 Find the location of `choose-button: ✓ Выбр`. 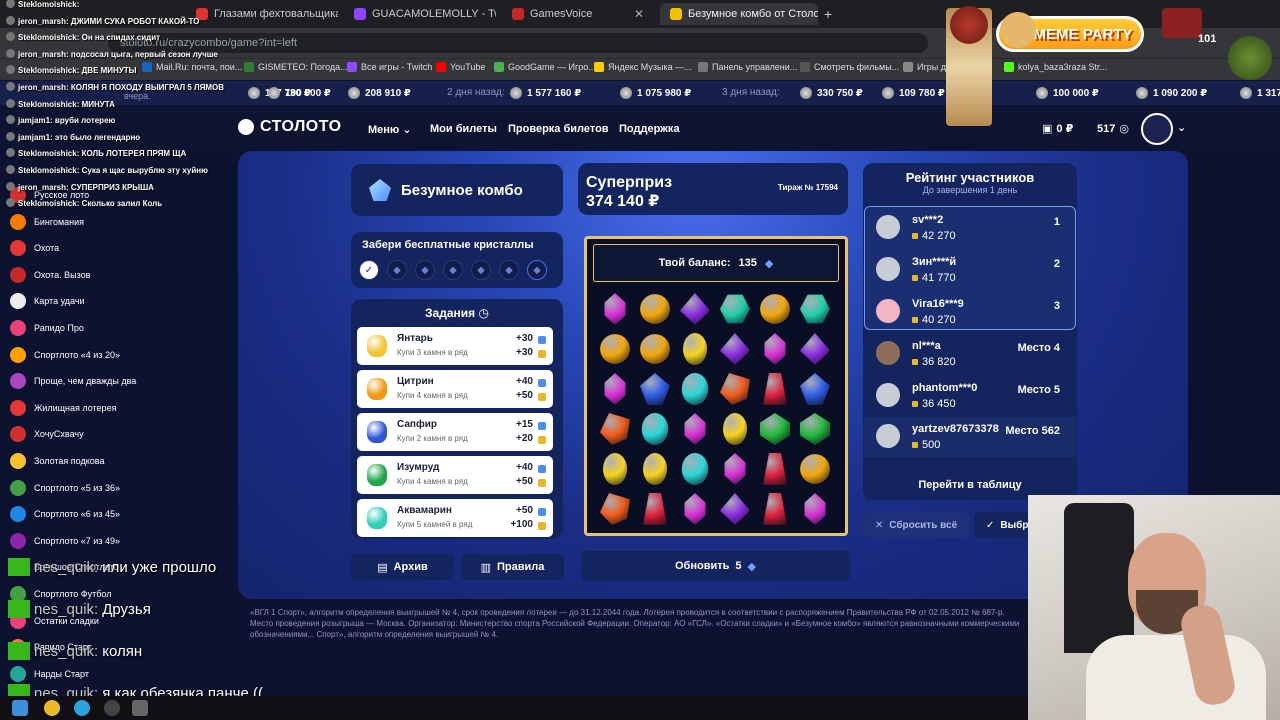

choose-button: ✓ Выбр is located at coordinates (1004, 525).